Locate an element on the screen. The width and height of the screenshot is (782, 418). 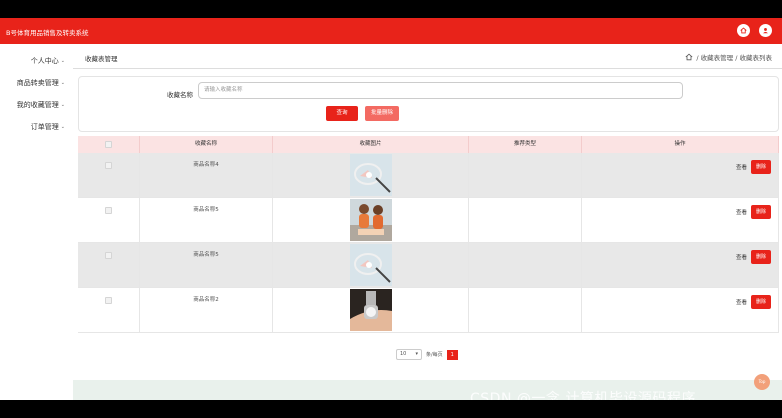
per-page-label: 条/每页 is located at coordinates (434, 355).